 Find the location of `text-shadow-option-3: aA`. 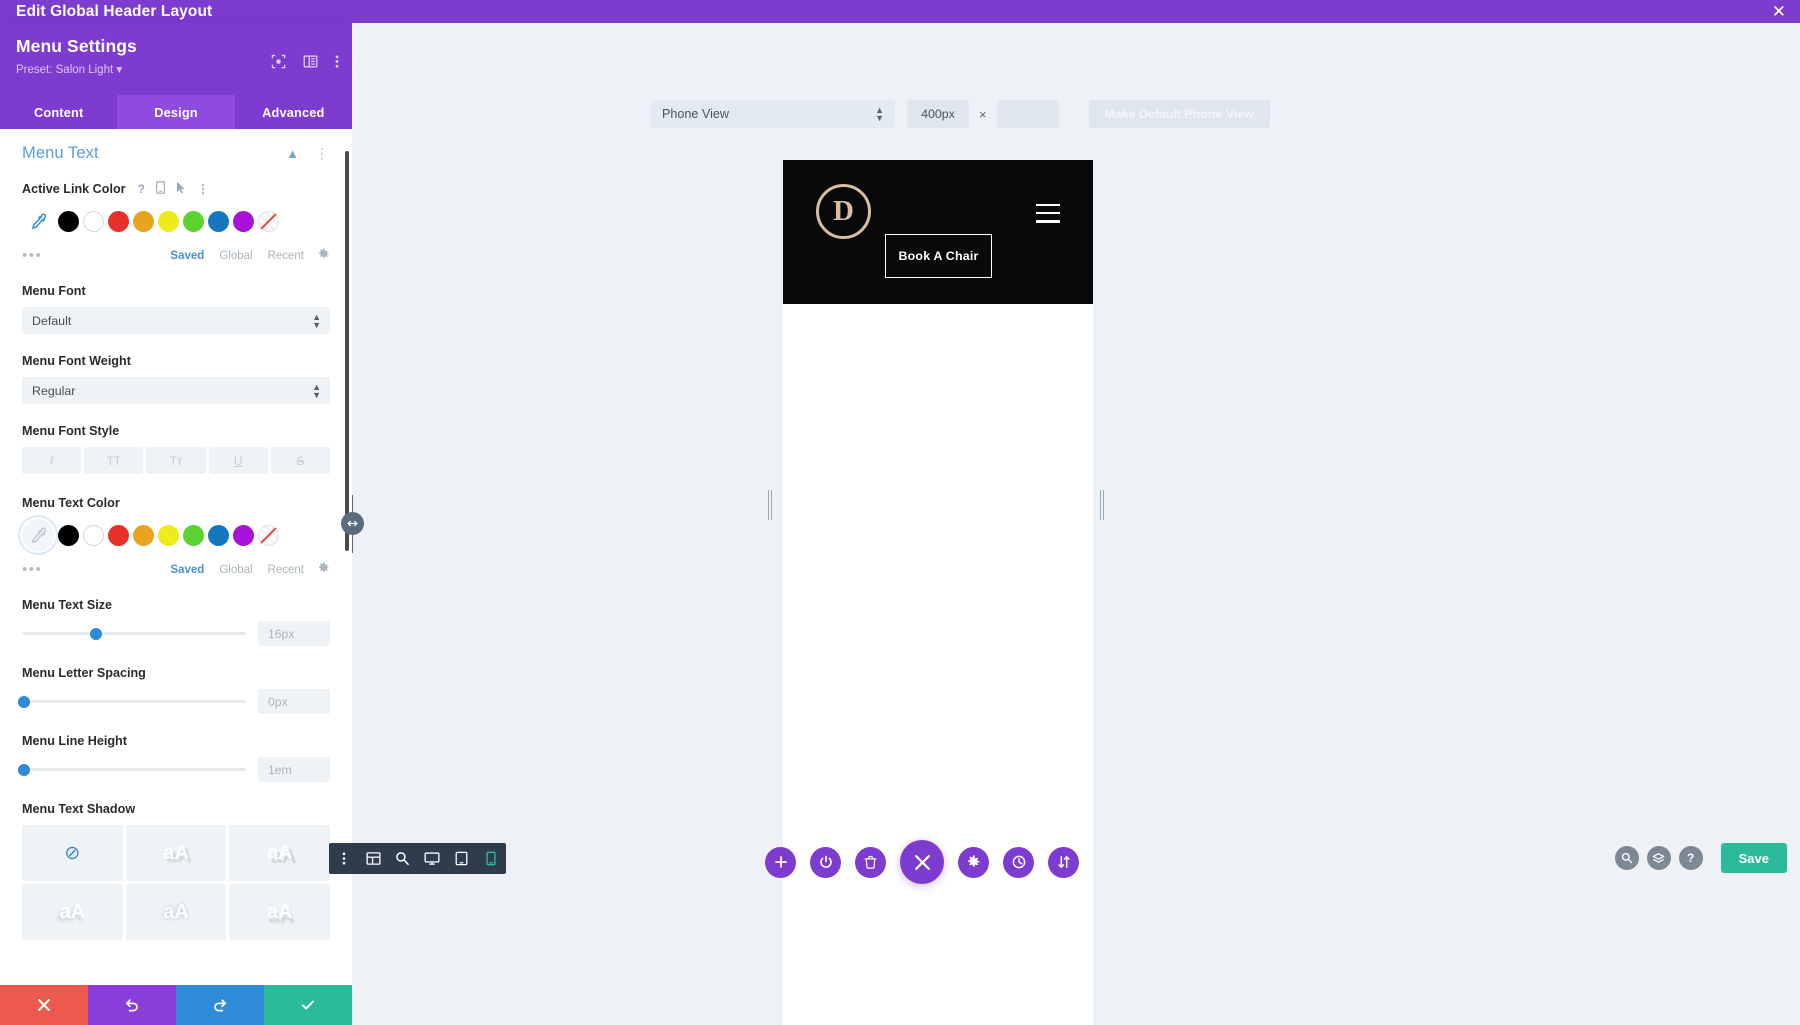

text-shadow-option-3: aA is located at coordinates (72, 912).